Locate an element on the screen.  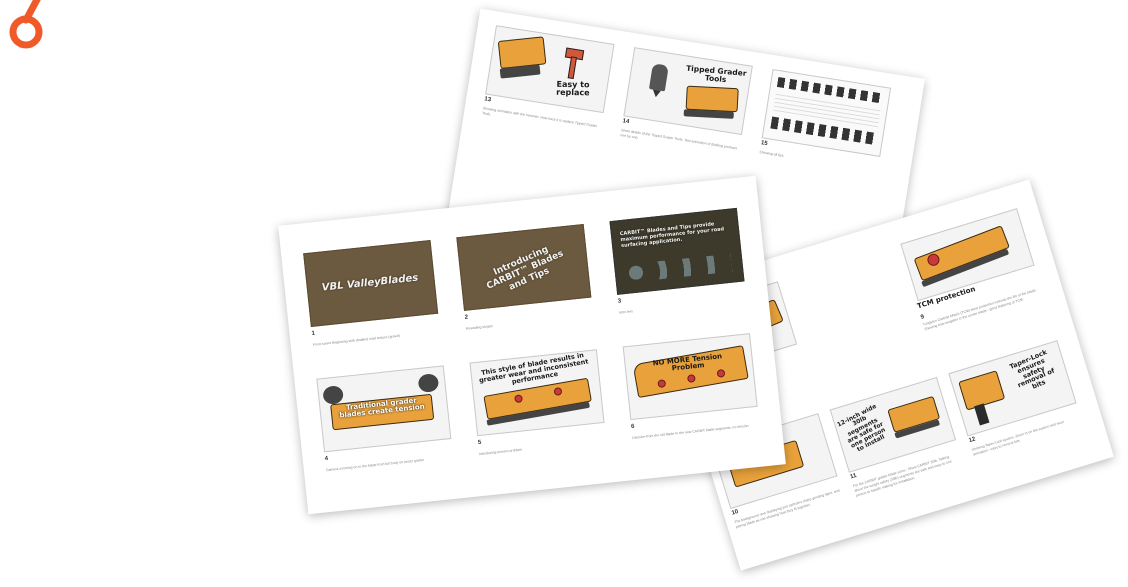
hammer-handle-illustration is located at coordinates (572, 68).